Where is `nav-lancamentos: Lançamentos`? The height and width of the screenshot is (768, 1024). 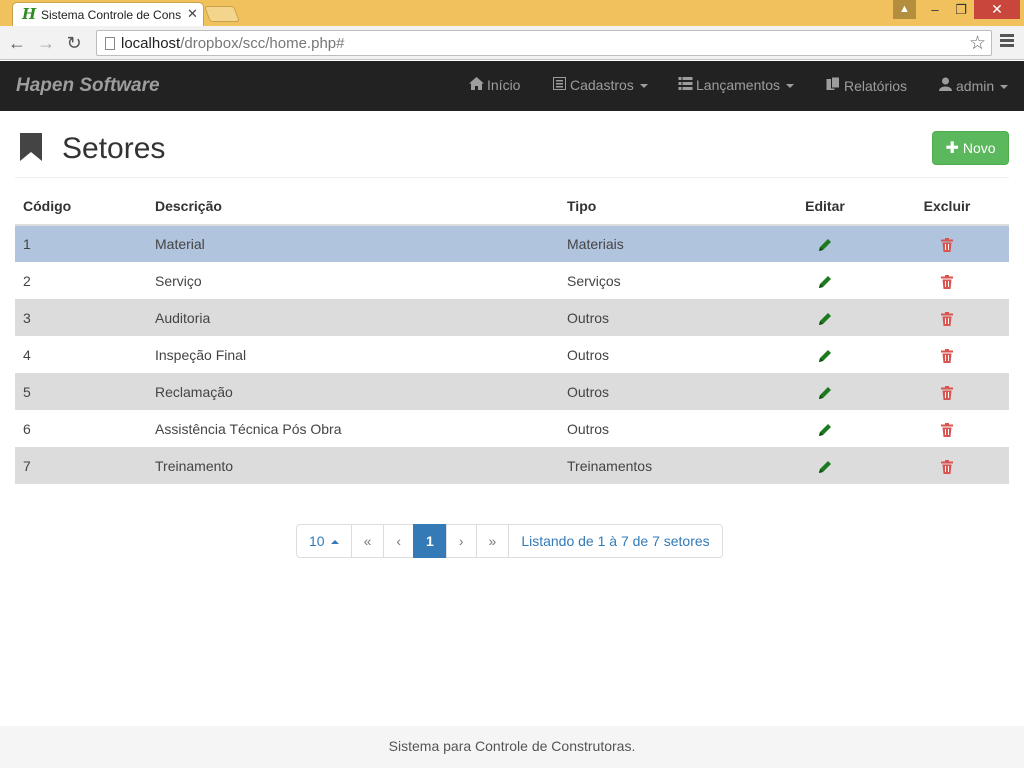
nav-lancamentos: Lançamentos is located at coordinates (736, 85).